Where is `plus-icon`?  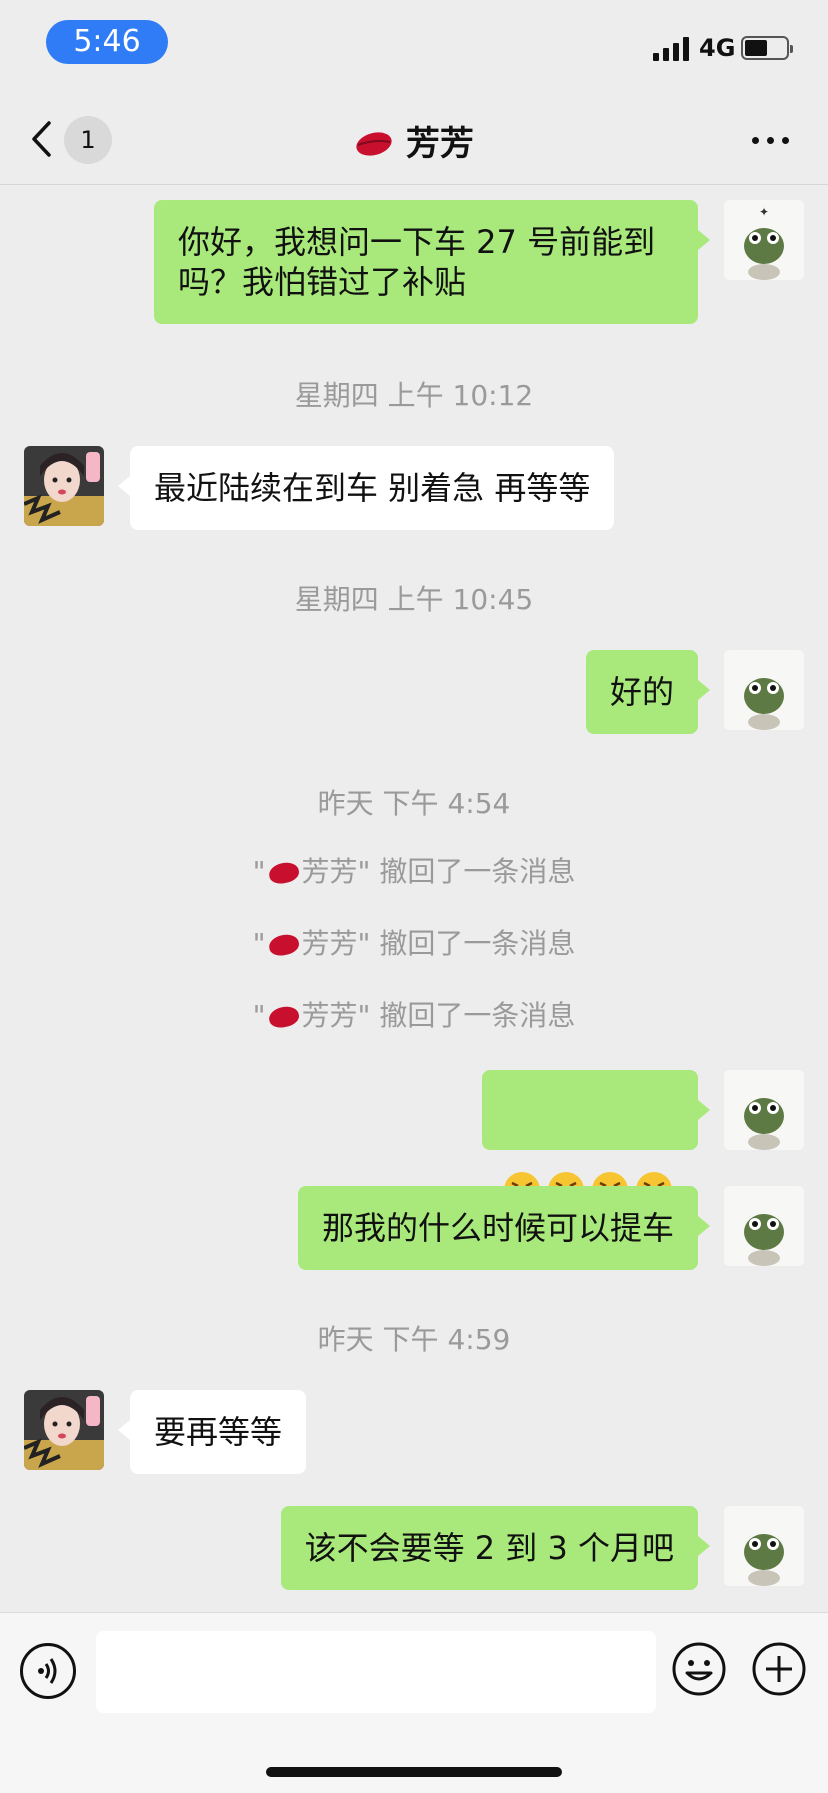 plus-icon is located at coordinates (779, 1669).